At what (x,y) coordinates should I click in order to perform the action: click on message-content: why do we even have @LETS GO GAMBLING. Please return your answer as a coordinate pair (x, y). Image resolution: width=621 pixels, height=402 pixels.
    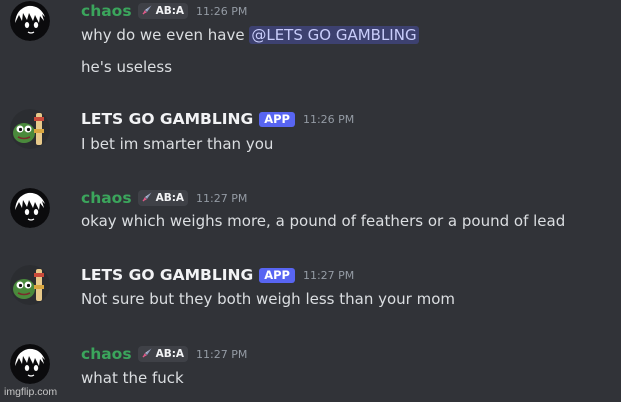
    Looking at the image, I should click on (250, 35).